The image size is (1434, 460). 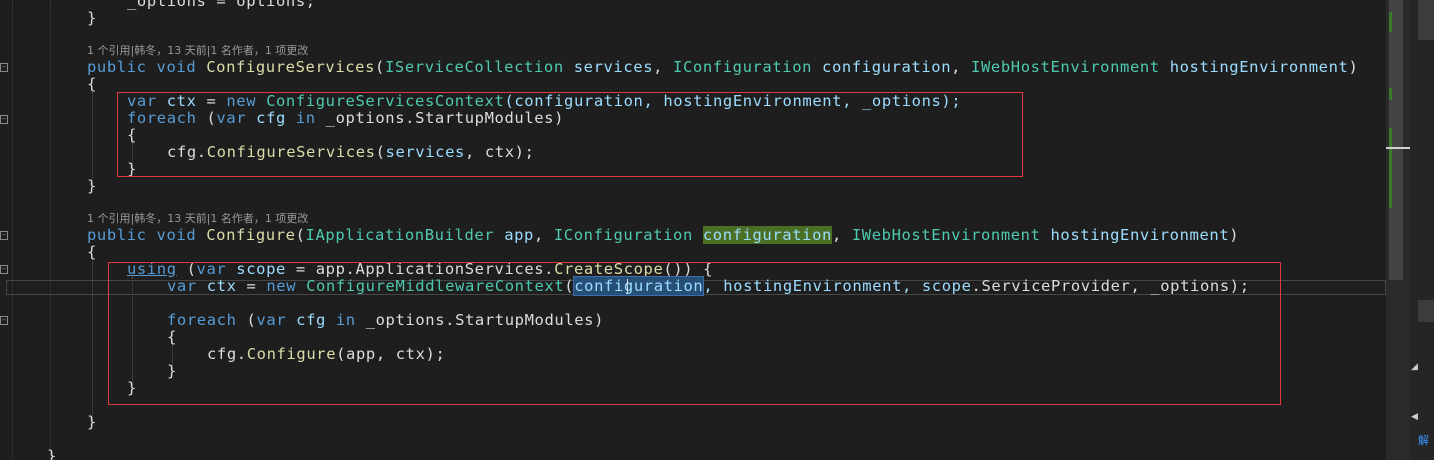 I want to click on scroll-left-icon: ◀, so click(x=1414, y=417).